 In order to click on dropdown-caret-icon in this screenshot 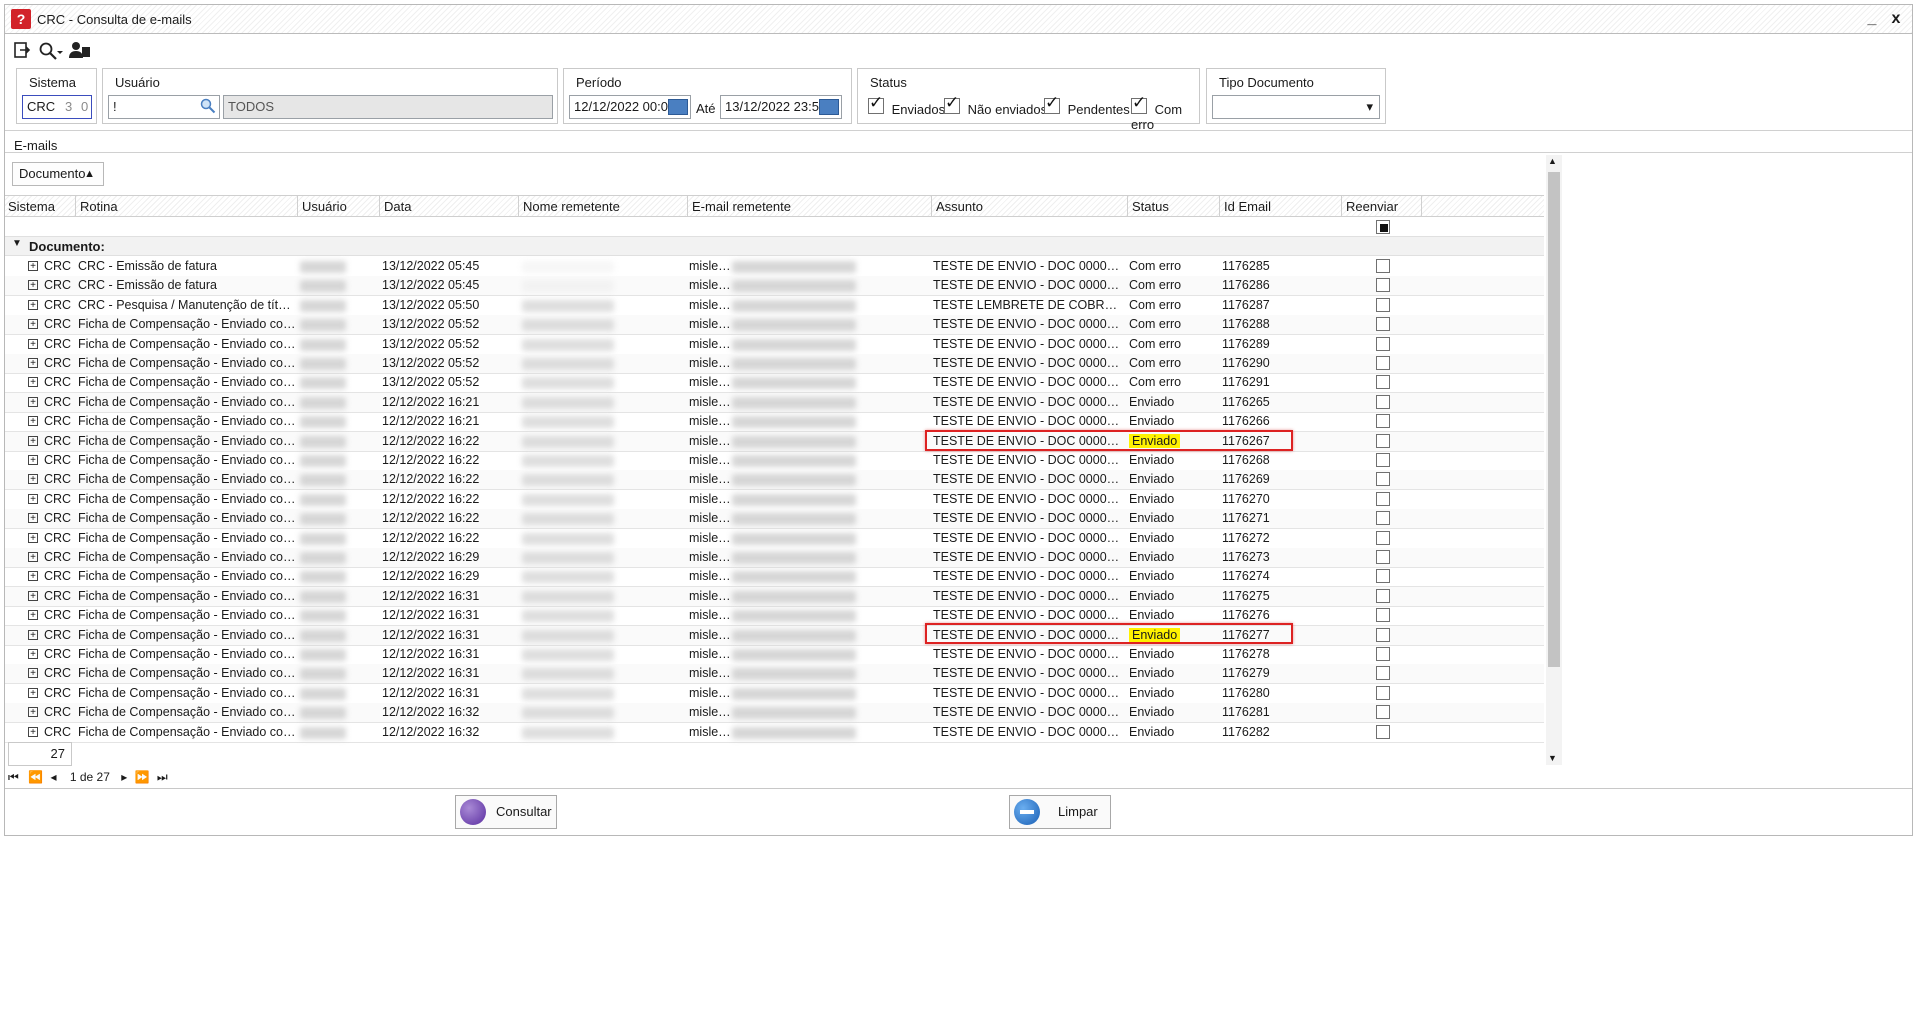, I will do `click(60, 52)`.